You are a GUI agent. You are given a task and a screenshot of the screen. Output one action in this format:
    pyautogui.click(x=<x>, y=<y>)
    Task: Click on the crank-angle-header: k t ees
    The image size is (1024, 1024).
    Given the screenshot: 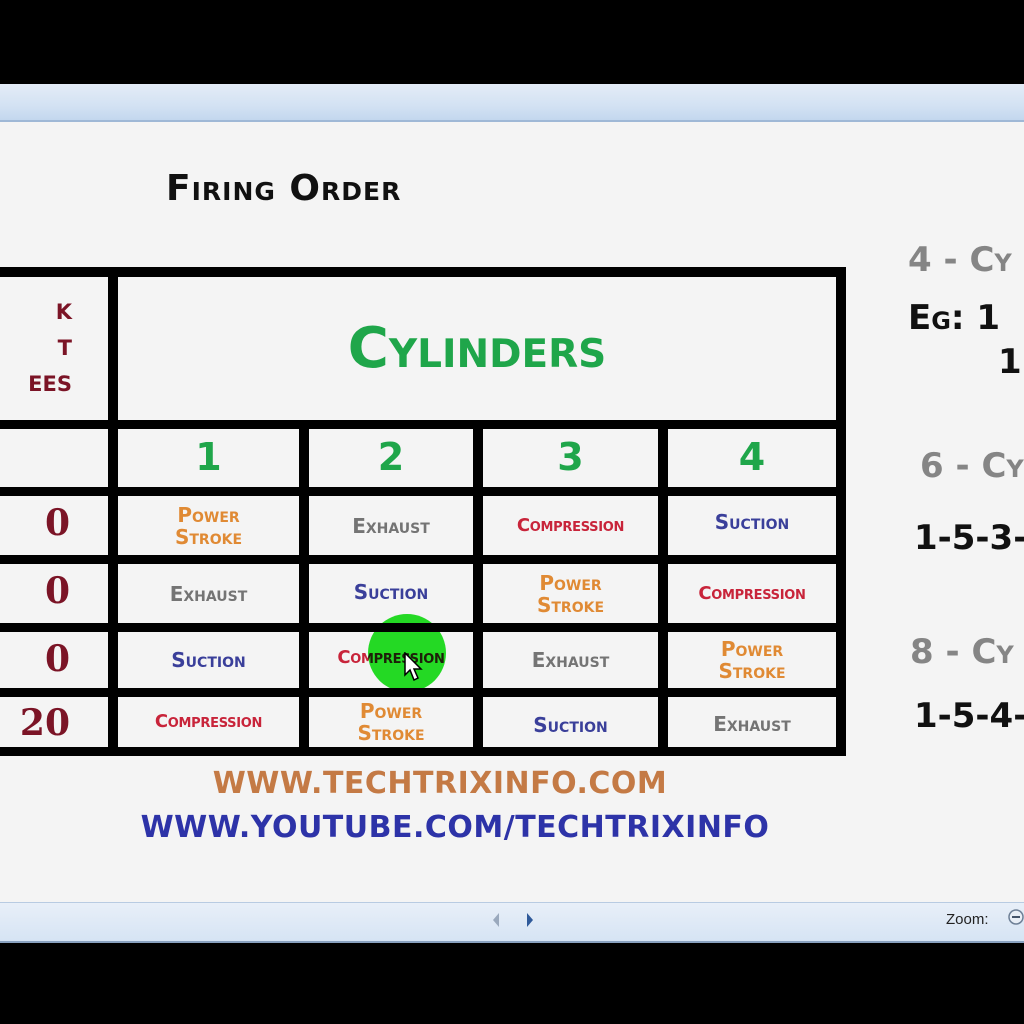 What is the action you would take?
    pyautogui.click(x=36, y=346)
    